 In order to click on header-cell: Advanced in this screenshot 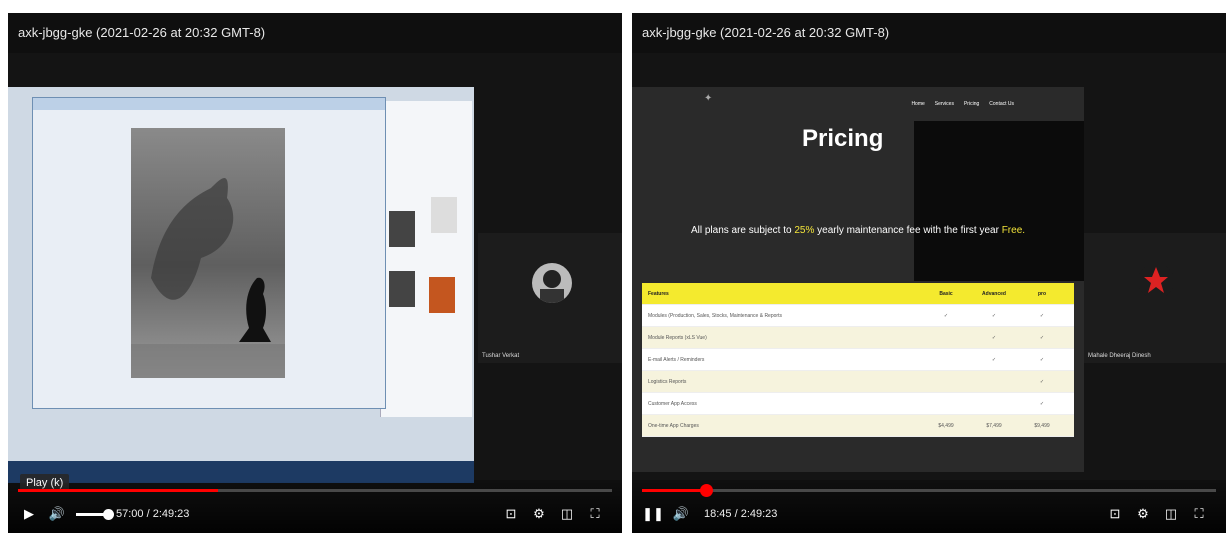, I will do `click(994, 293)`.